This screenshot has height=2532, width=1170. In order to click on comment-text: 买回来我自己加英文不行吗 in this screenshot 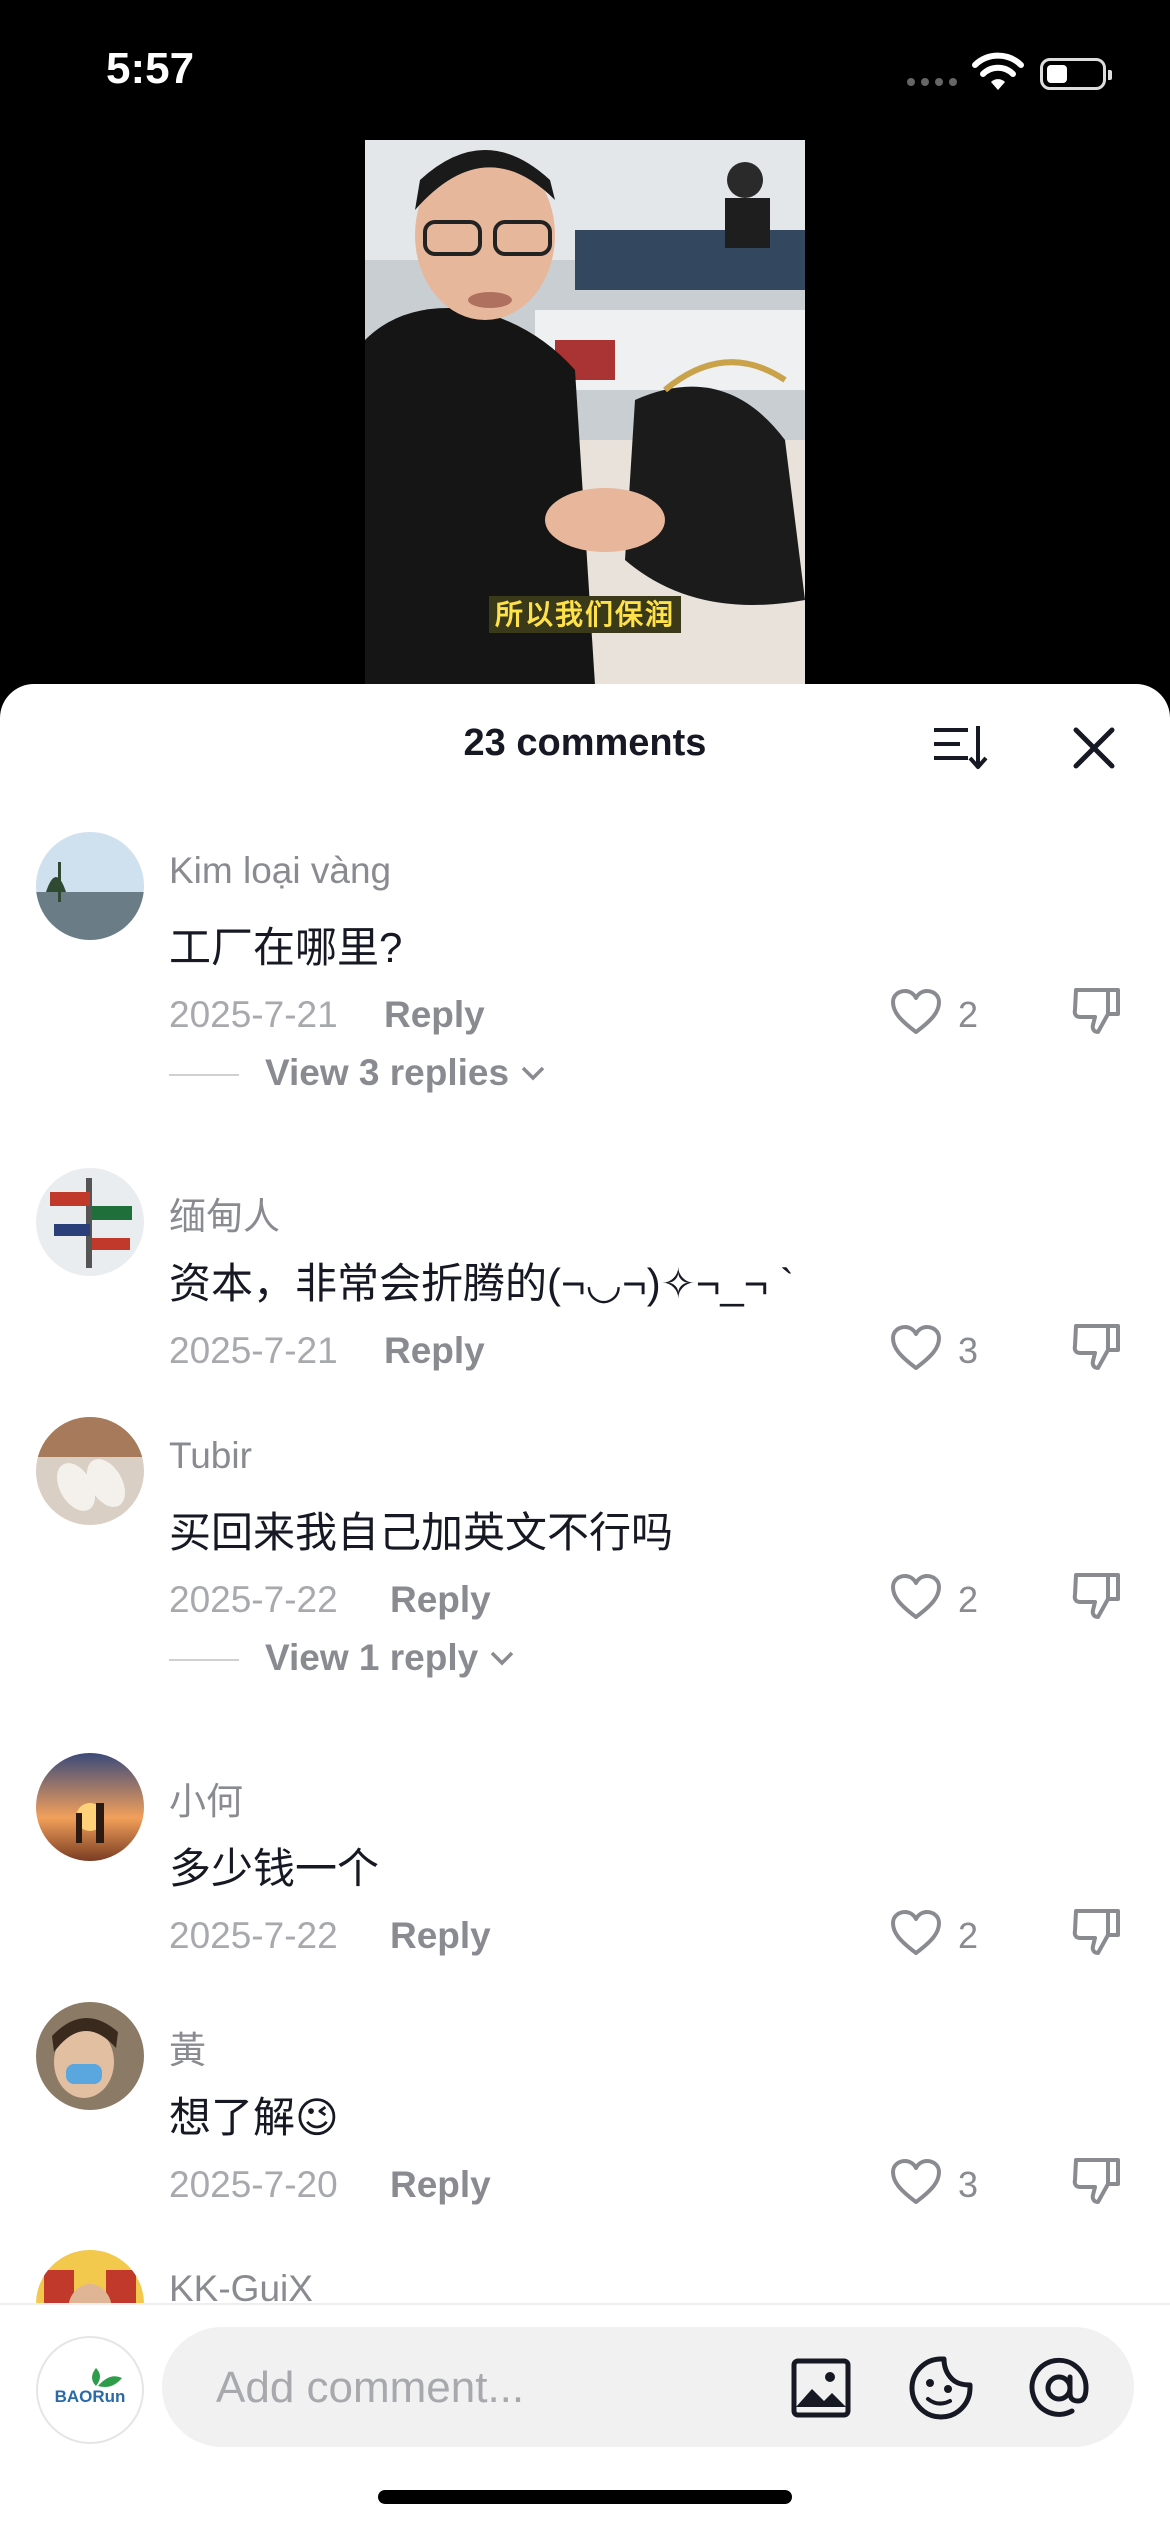, I will do `click(421, 1532)`.